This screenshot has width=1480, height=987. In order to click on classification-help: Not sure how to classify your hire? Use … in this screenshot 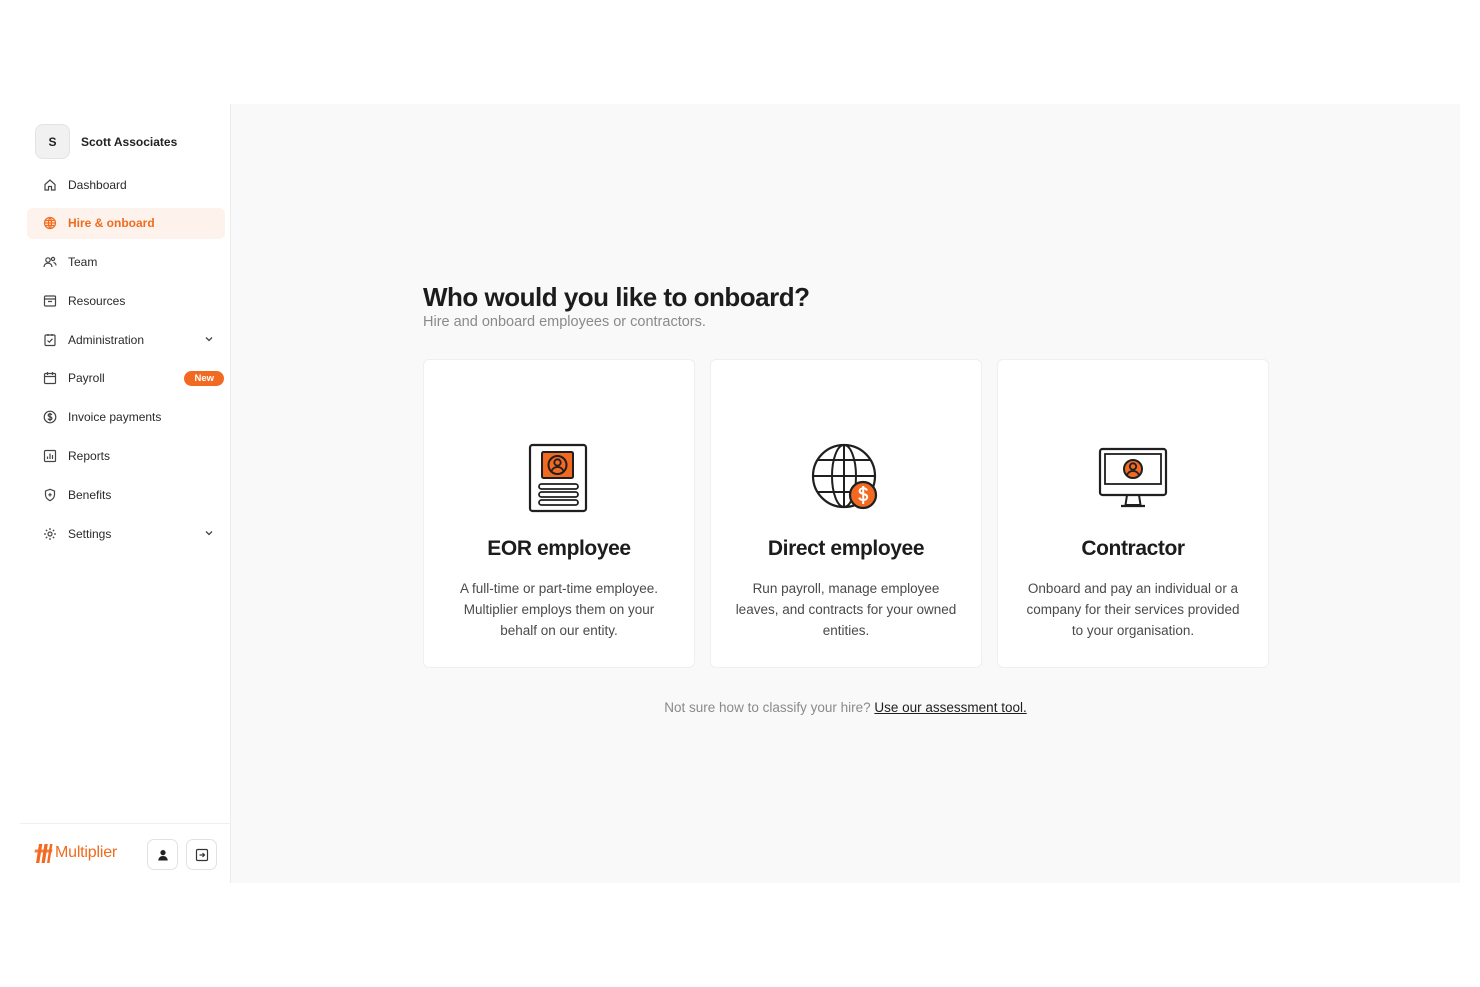, I will do `click(845, 707)`.